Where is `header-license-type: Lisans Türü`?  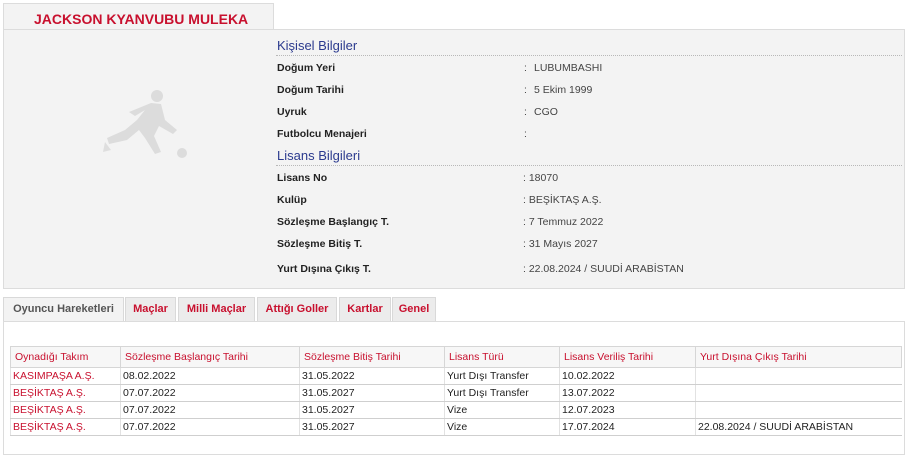 header-license-type: Lisans Türü is located at coordinates (502, 357).